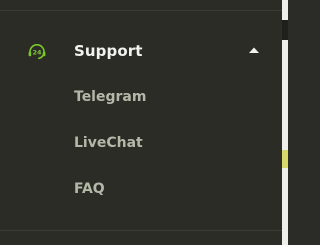  Describe the element at coordinates (89, 189) in the screenshot. I see `submenu-item-faq: FAQ` at that location.